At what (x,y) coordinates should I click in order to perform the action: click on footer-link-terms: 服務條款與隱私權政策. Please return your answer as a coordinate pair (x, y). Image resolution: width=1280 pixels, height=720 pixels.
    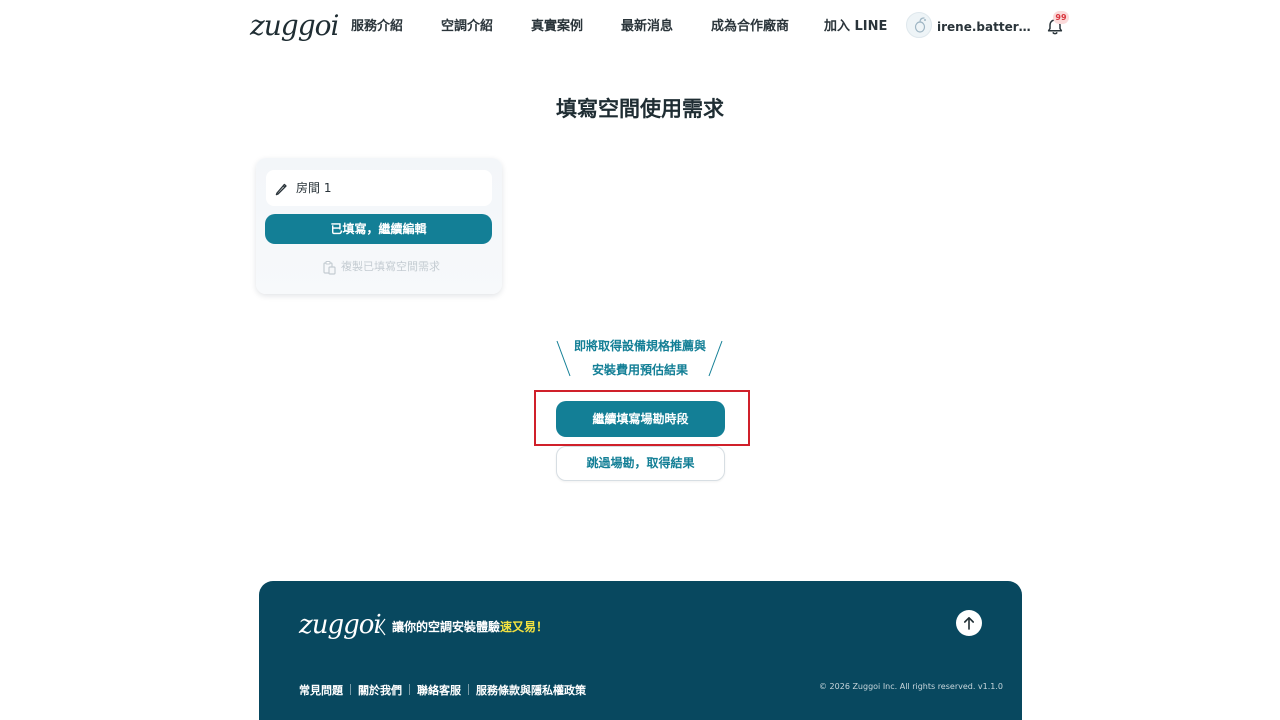
    Looking at the image, I should click on (531, 691).